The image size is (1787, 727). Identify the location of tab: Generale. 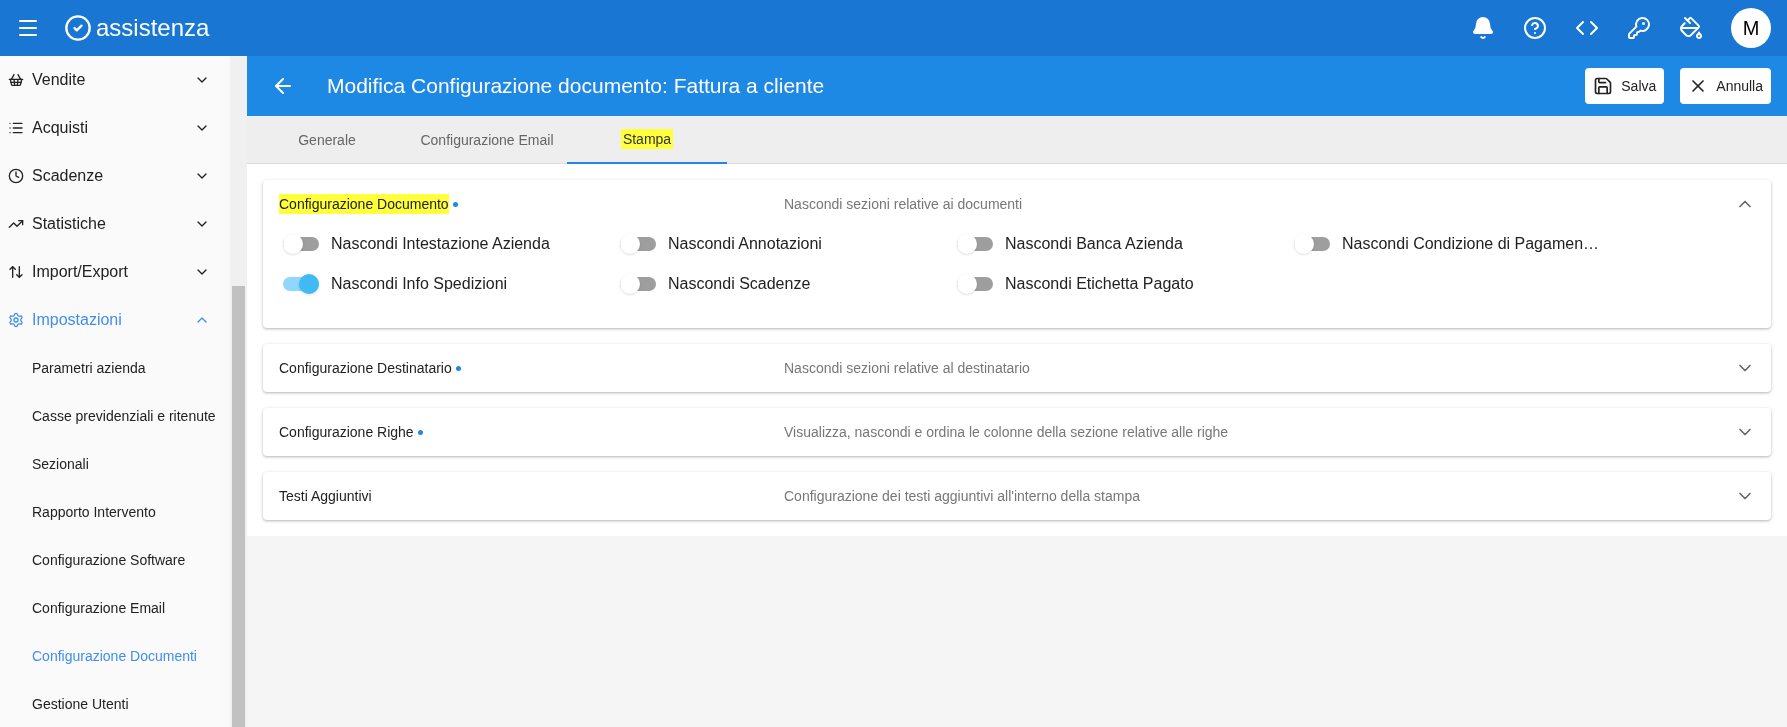
(327, 140).